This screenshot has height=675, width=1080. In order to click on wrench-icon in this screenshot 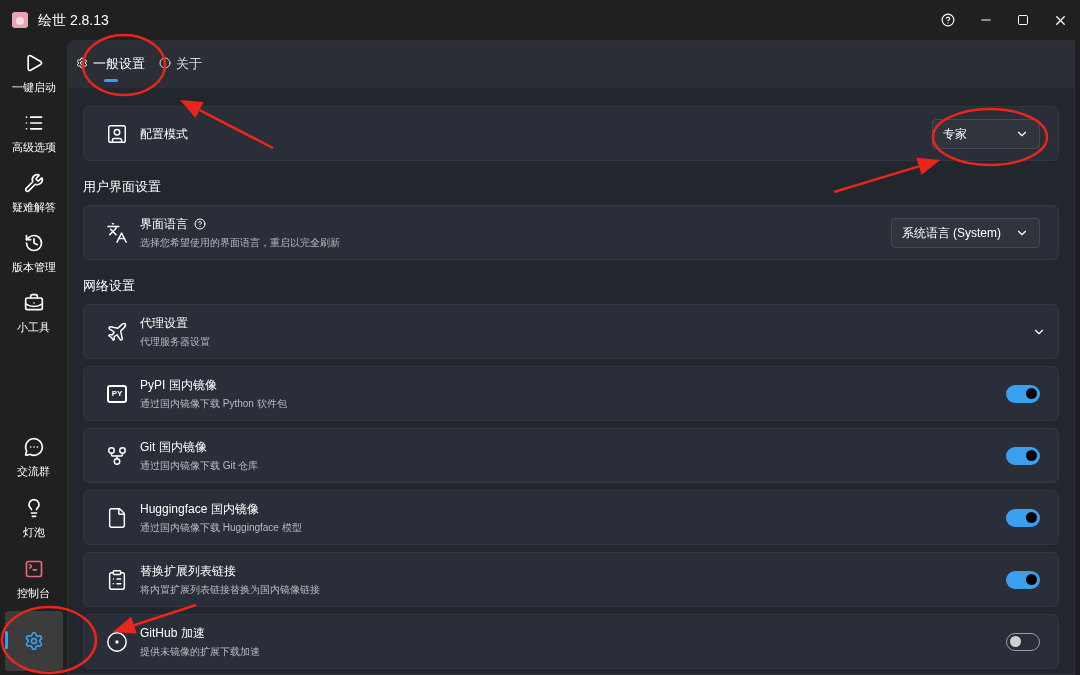, I will do `click(33, 182)`.